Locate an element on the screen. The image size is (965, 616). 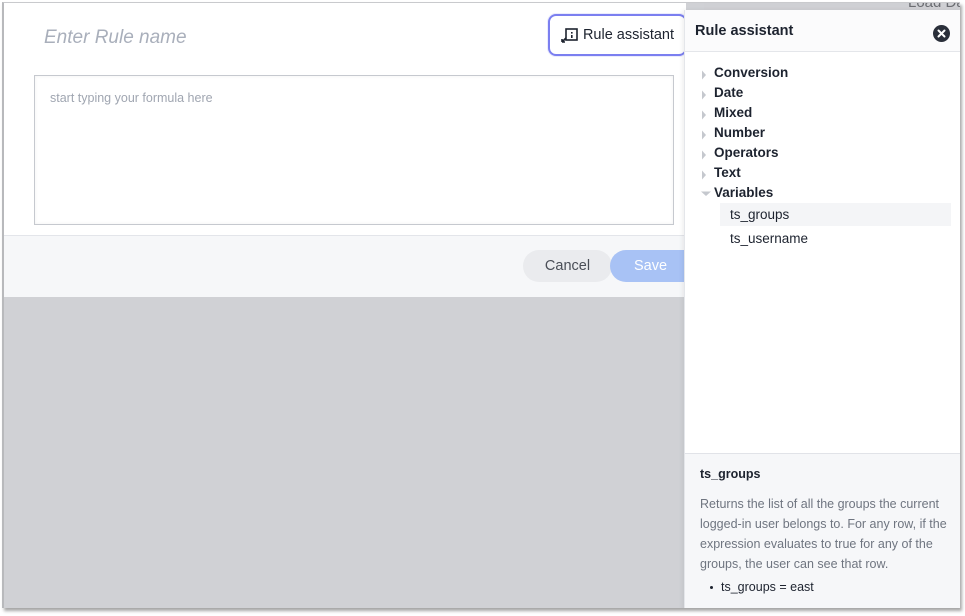
tree-category-mixed: Mixed is located at coordinates (822, 112).